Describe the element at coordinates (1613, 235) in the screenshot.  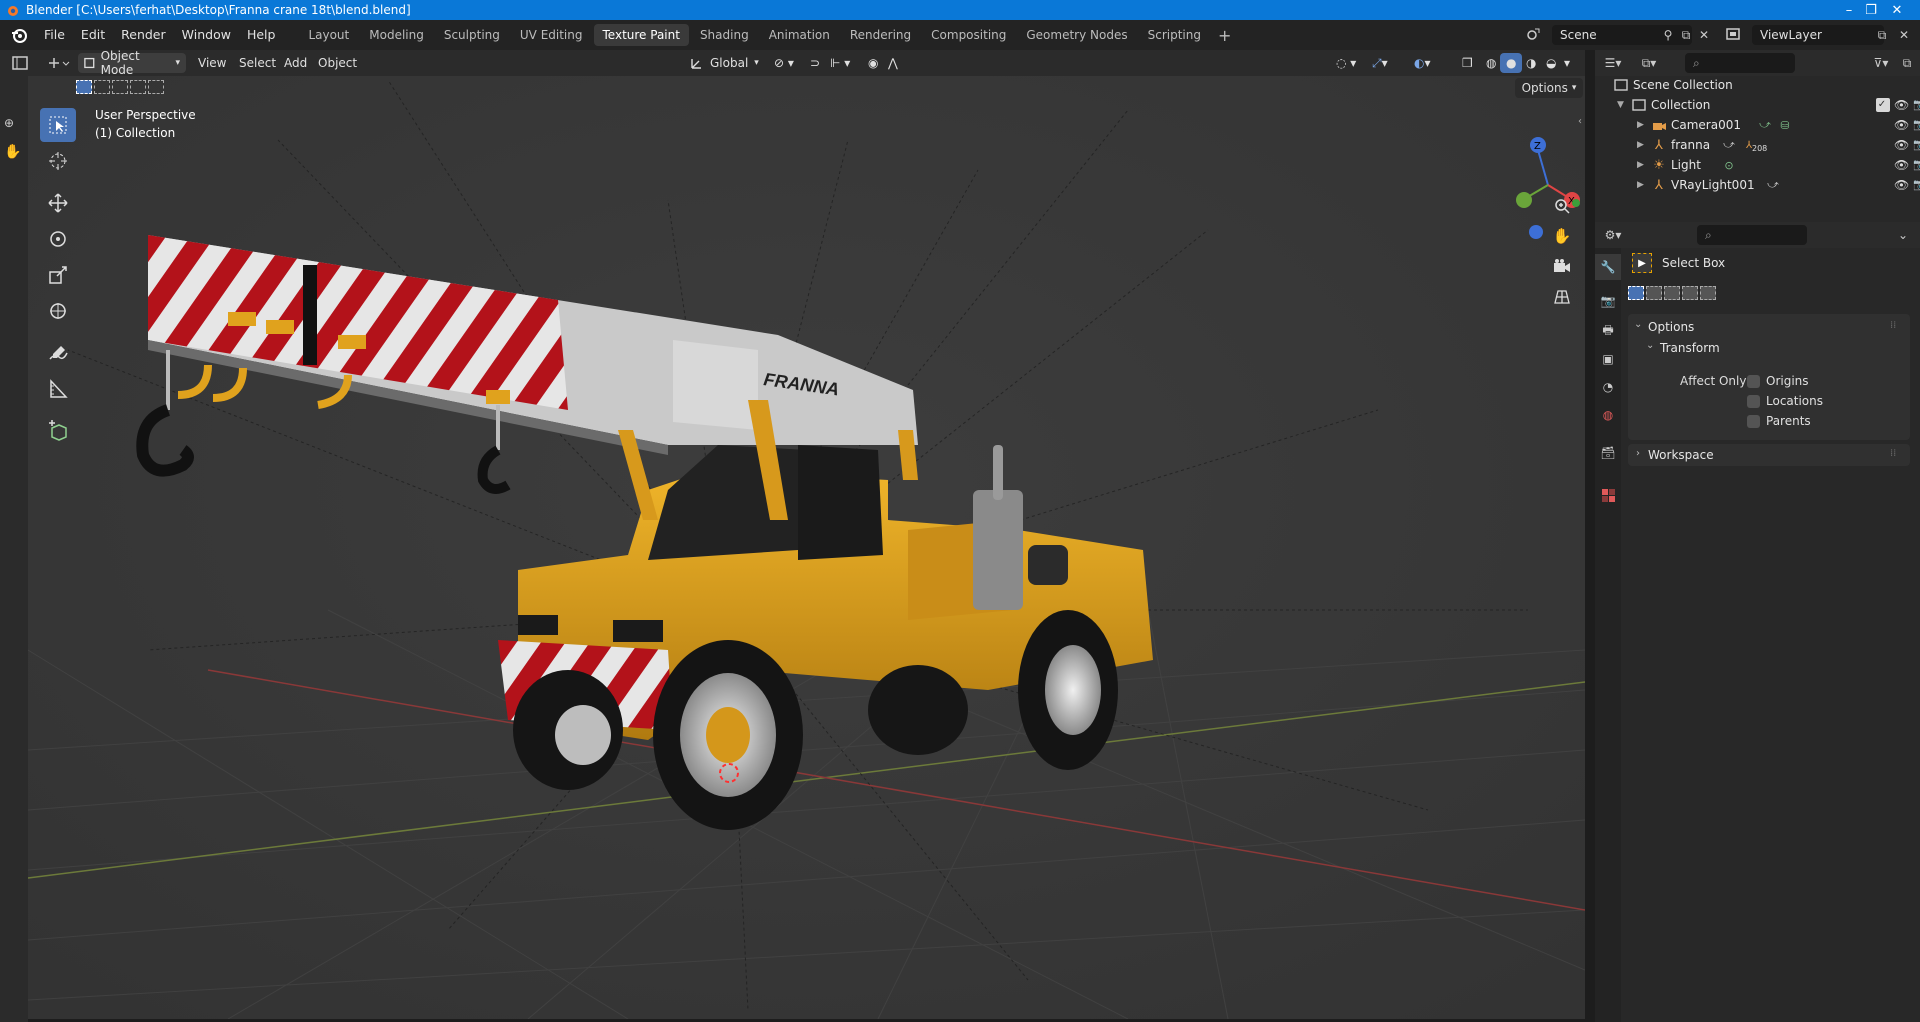
I see `properties-editor-type-icon: ⚙▾` at that location.